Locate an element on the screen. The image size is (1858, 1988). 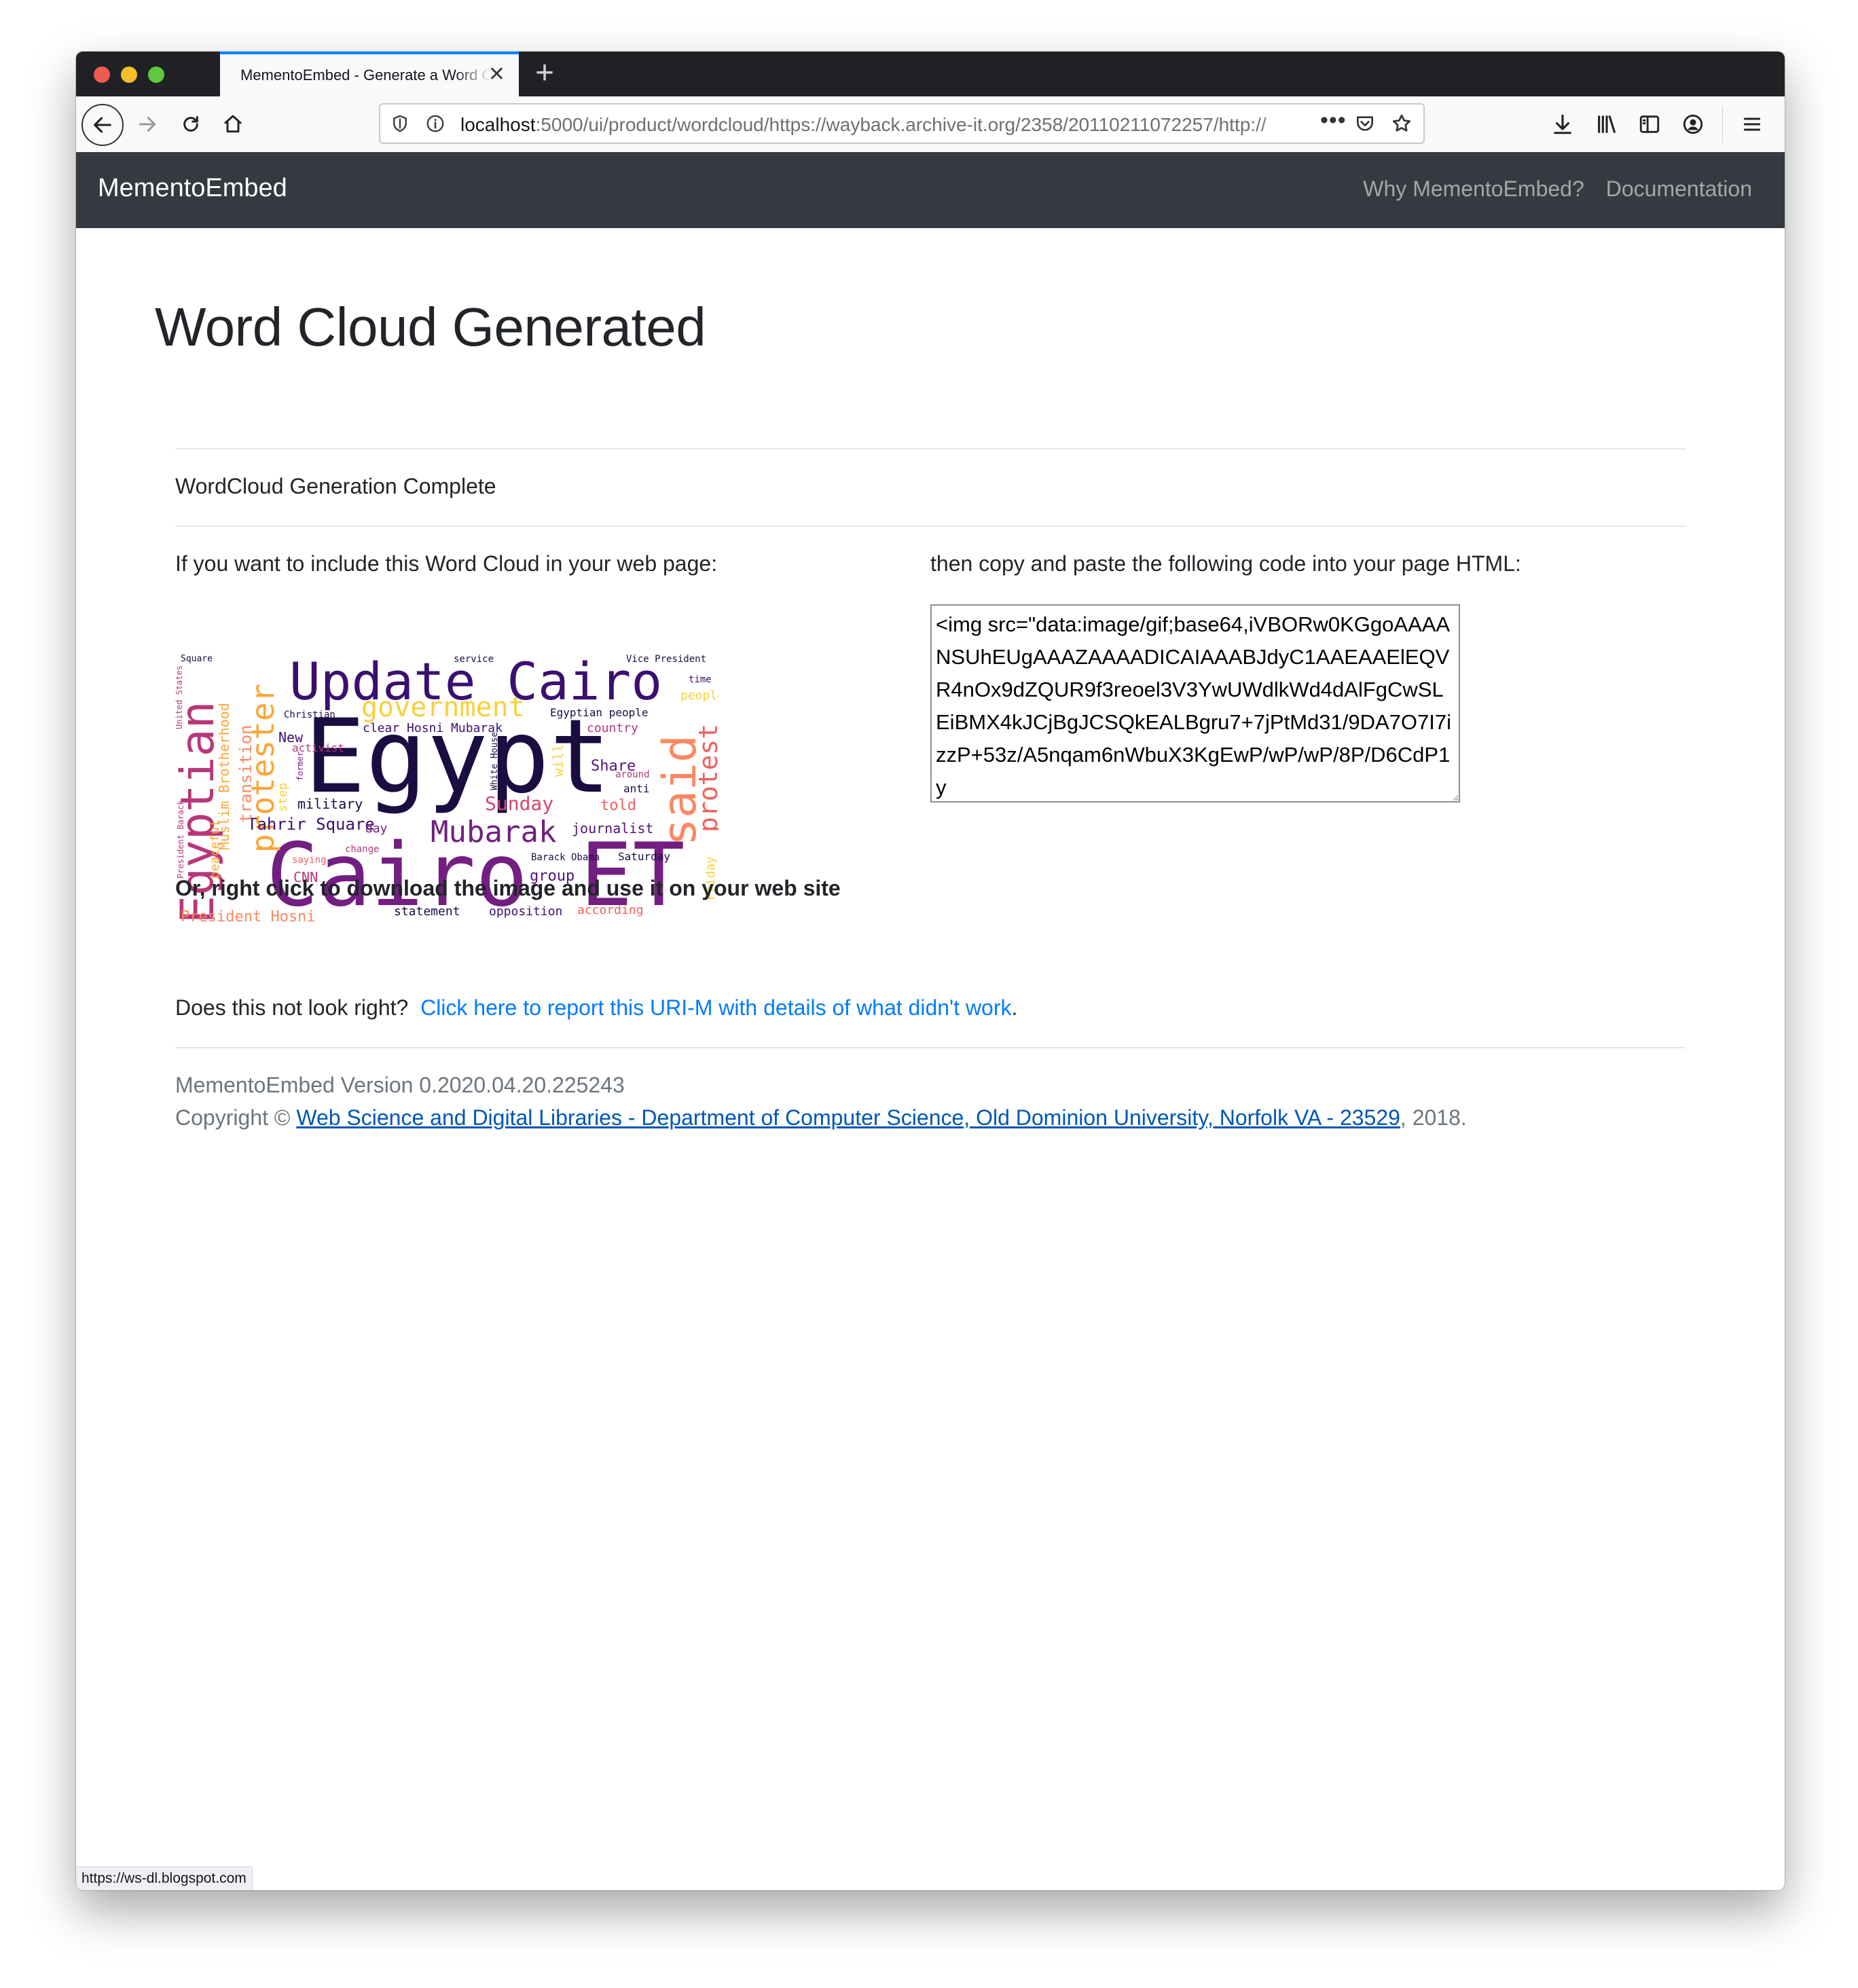
wordcloud-word: opposition is located at coordinates (526, 911).